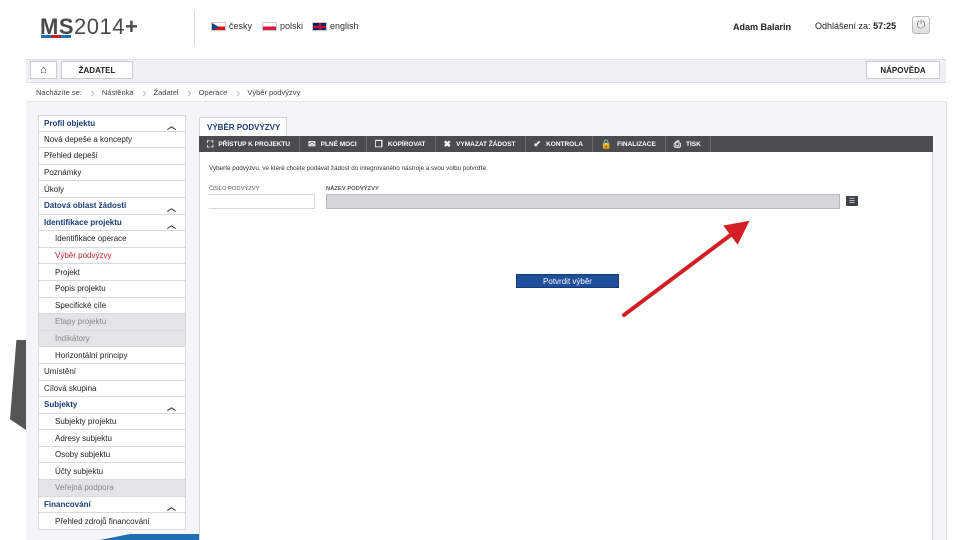 The image size is (960, 540). I want to click on sidebar-item: Datová oblast žádosti ︿, so click(112, 206).